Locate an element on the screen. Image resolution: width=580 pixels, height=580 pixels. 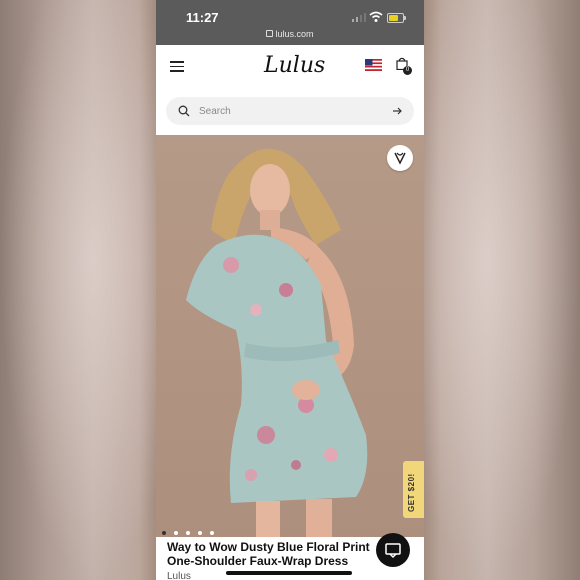
url-text: lulus.com is located at coordinates (294, 34).